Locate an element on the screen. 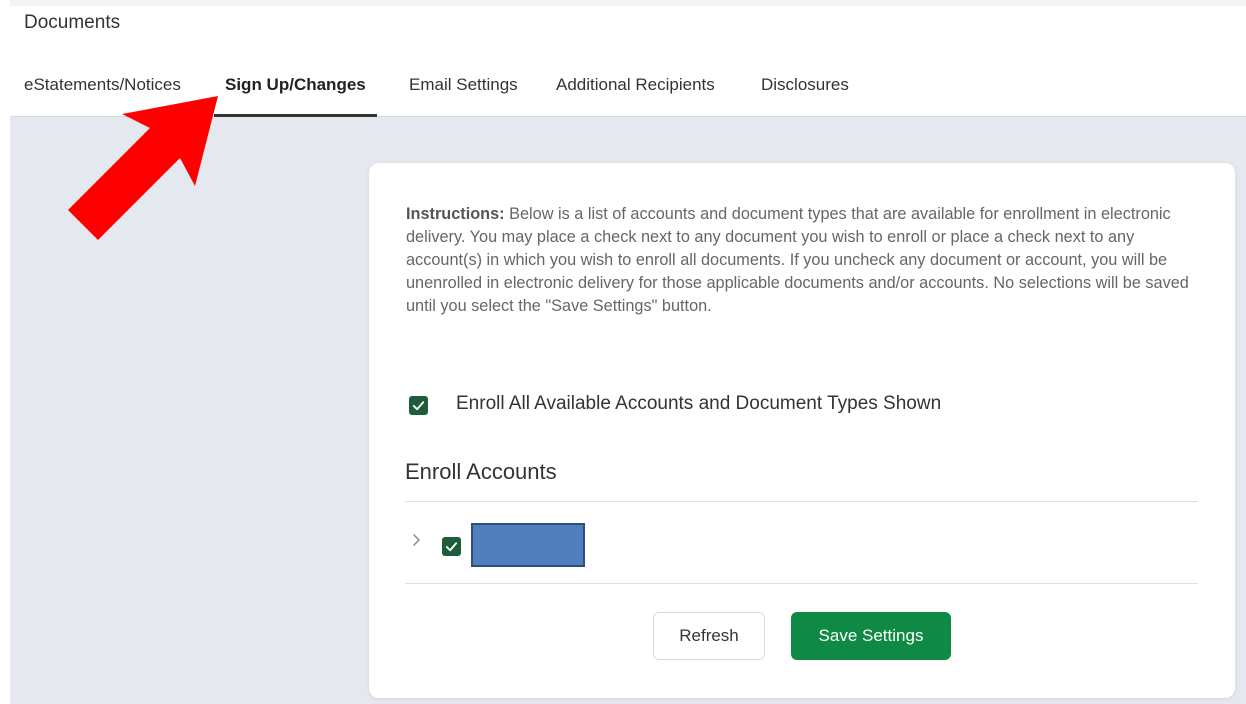 The image size is (1246, 704). page-title: Documents is located at coordinates (72, 22).